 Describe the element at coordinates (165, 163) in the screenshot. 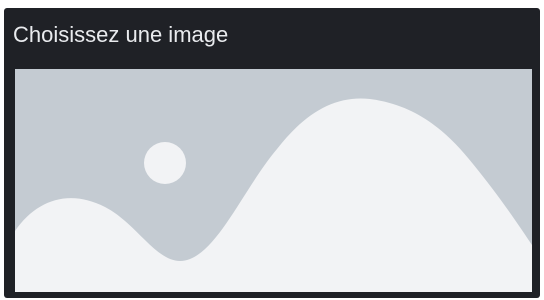

I see `placeholder-sun` at that location.